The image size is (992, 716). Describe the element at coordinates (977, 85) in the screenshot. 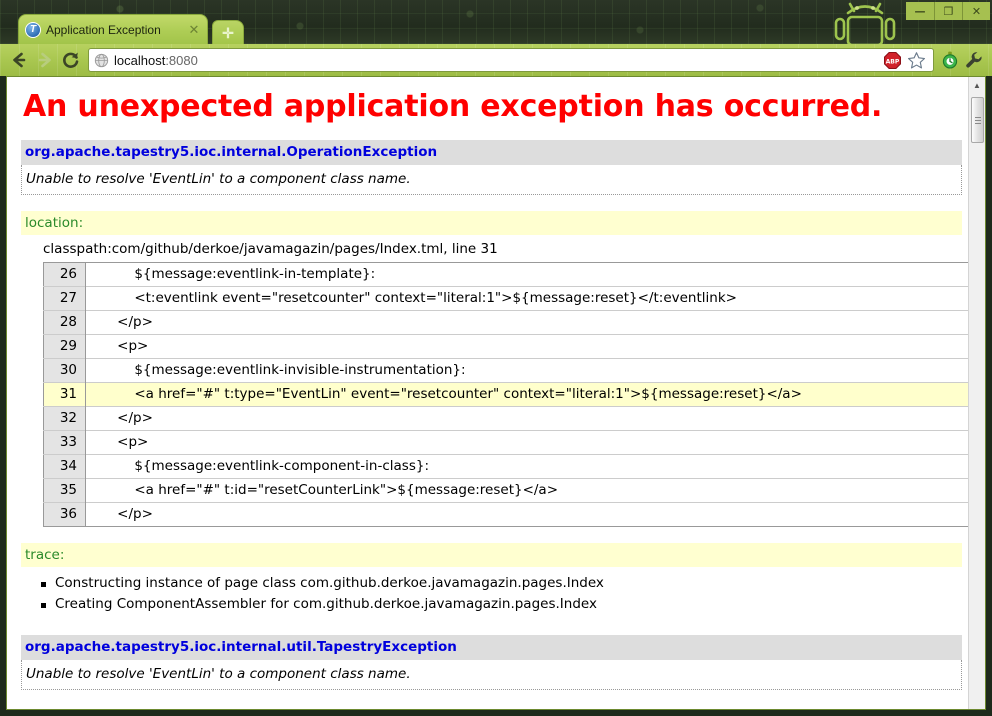

I see `scroll-up-arrow-icon: ▲` at that location.